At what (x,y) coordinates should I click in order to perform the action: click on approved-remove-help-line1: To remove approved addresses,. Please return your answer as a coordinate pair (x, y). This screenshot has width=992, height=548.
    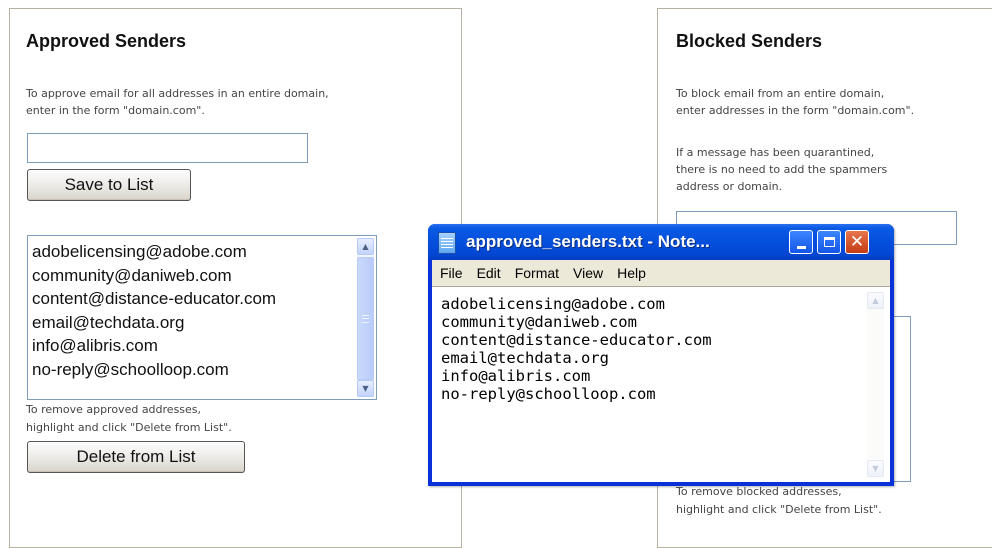
    Looking at the image, I should click on (114, 409).